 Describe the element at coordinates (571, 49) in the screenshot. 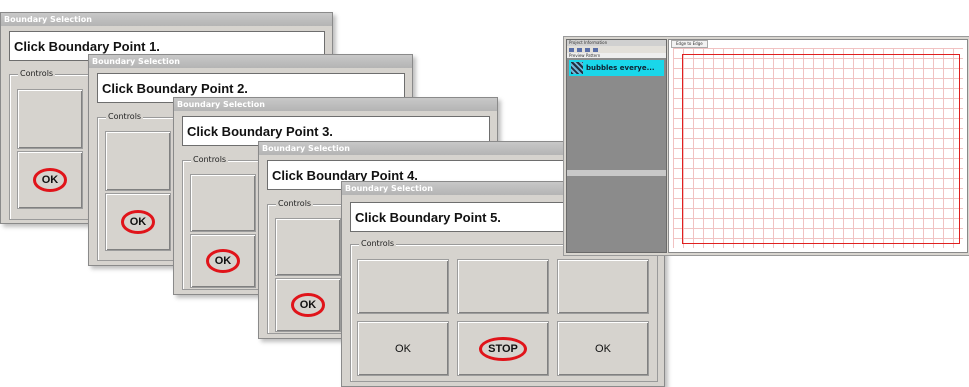

I see `save-icon` at that location.